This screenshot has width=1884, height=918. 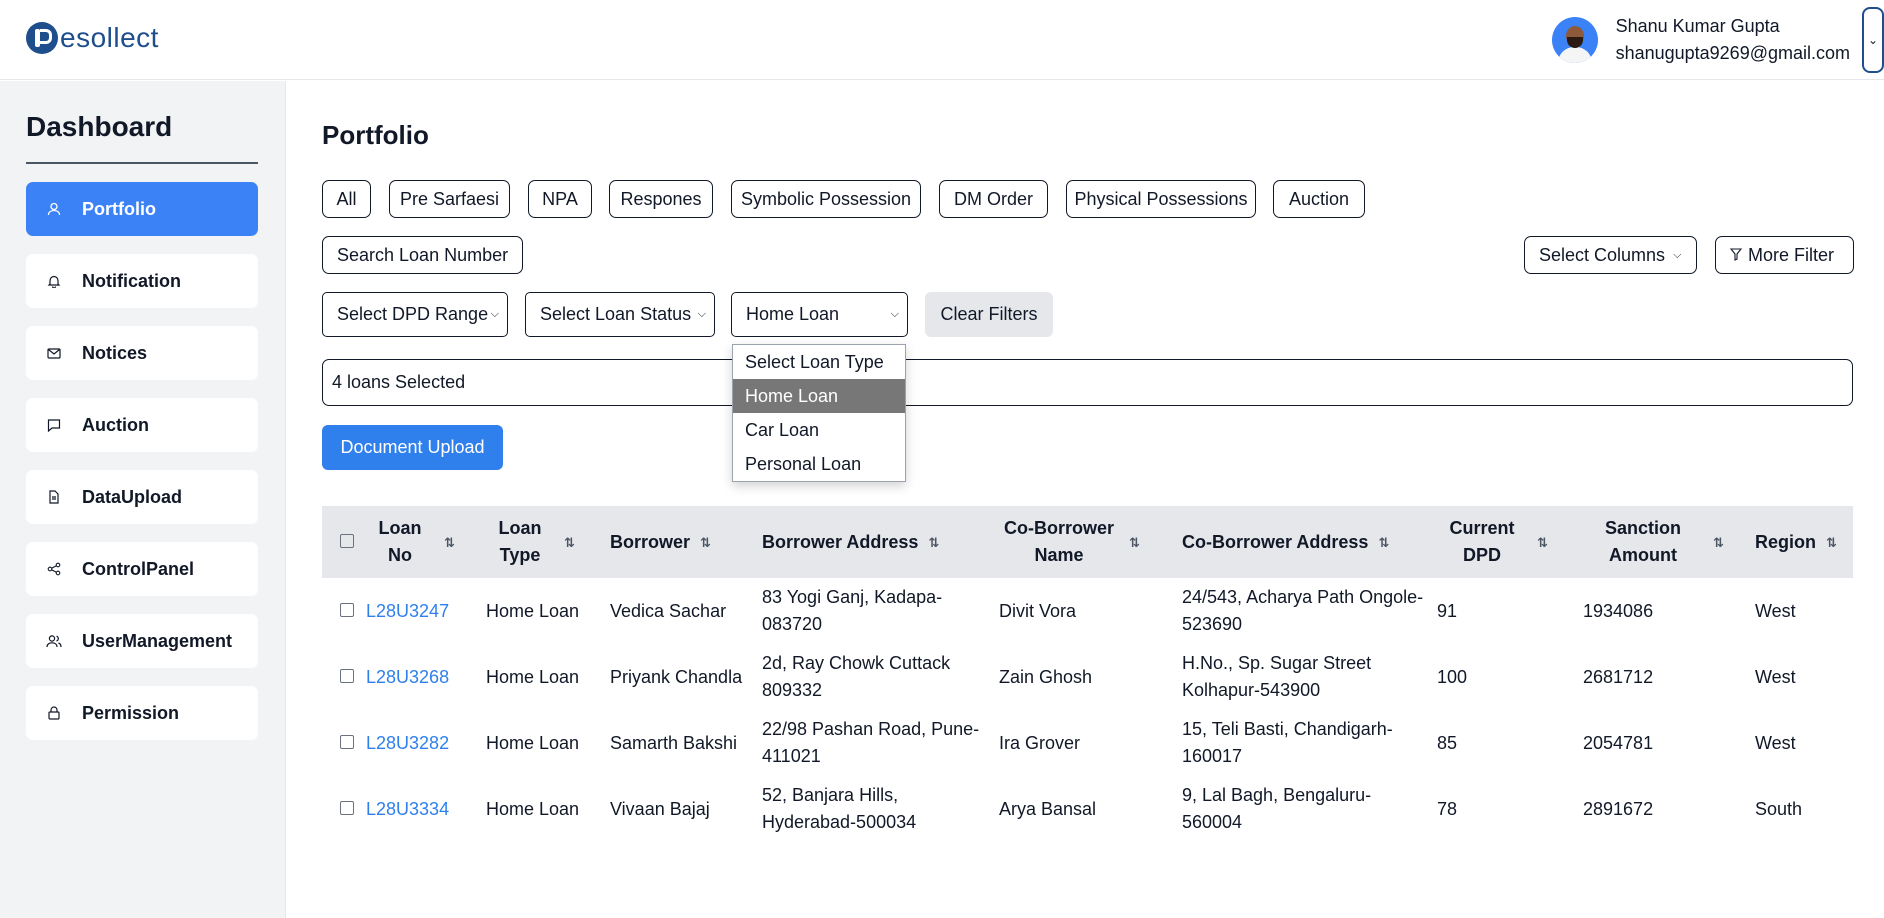 What do you see at coordinates (1040, 742) in the screenshot?
I see `cell-co-borrower-name: Ira Grover` at bounding box center [1040, 742].